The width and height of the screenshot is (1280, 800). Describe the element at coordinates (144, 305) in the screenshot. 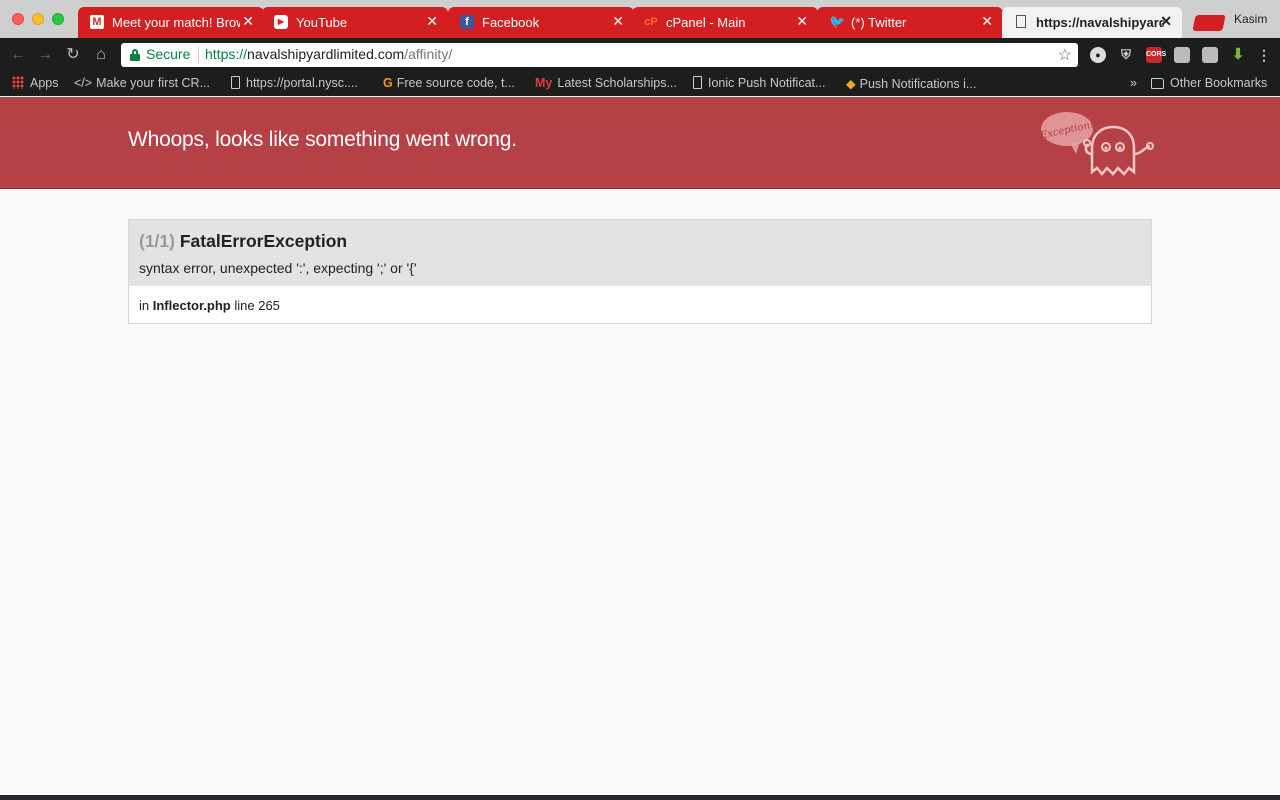

I see `trace-prefix: in` at that location.